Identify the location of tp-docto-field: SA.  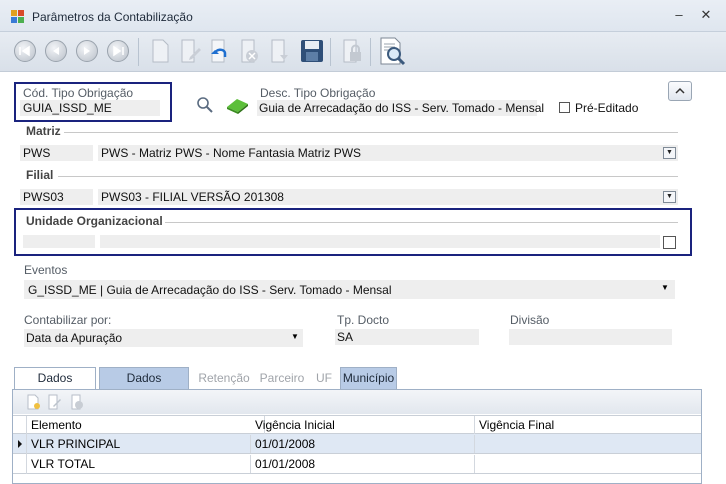
(407, 337).